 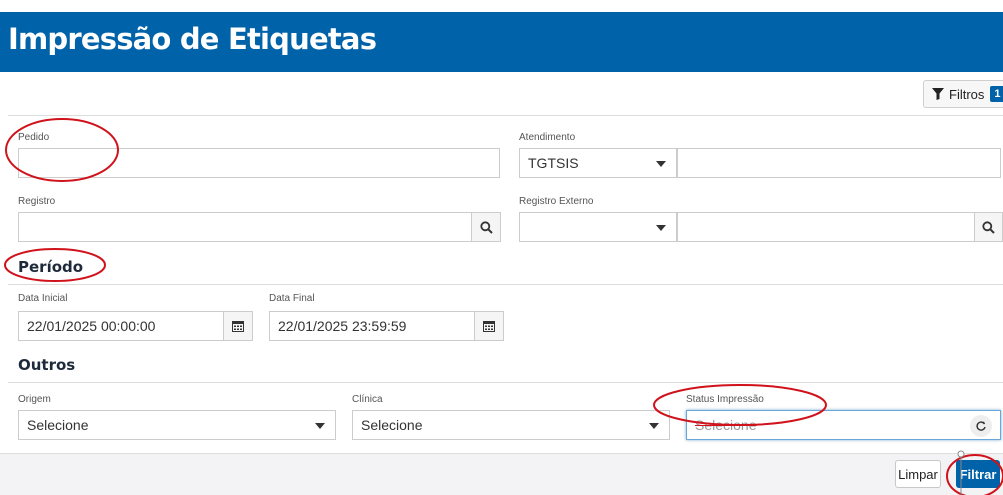 I want to click on page-header: Impressão de Etiquetas, so click(x=501, y=36).